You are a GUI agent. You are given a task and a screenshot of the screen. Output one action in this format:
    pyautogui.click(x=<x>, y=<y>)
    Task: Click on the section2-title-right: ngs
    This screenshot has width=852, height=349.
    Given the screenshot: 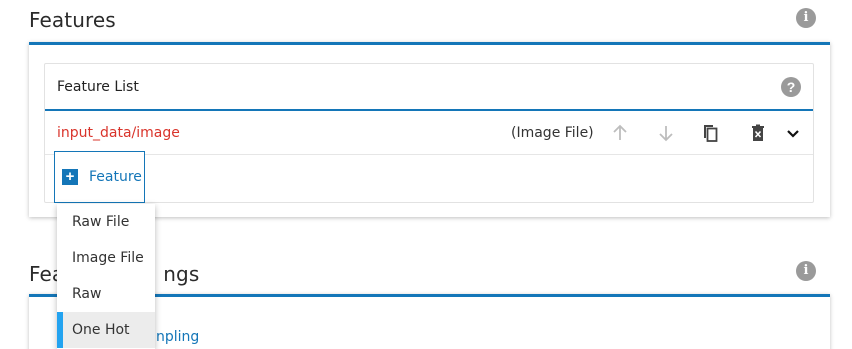 What is the action you would take?
    pyautogui.click(x=181, y=274)
    